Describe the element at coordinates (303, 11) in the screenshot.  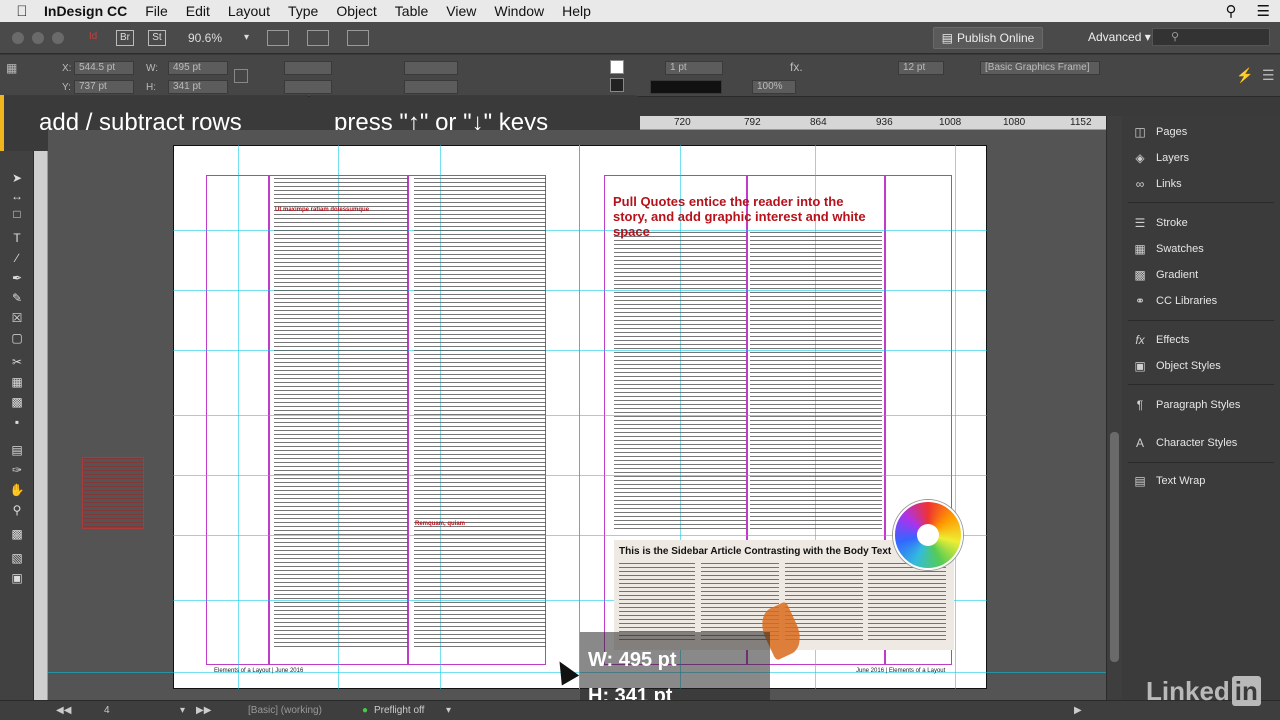
I see `menu-type: Type` at that location.